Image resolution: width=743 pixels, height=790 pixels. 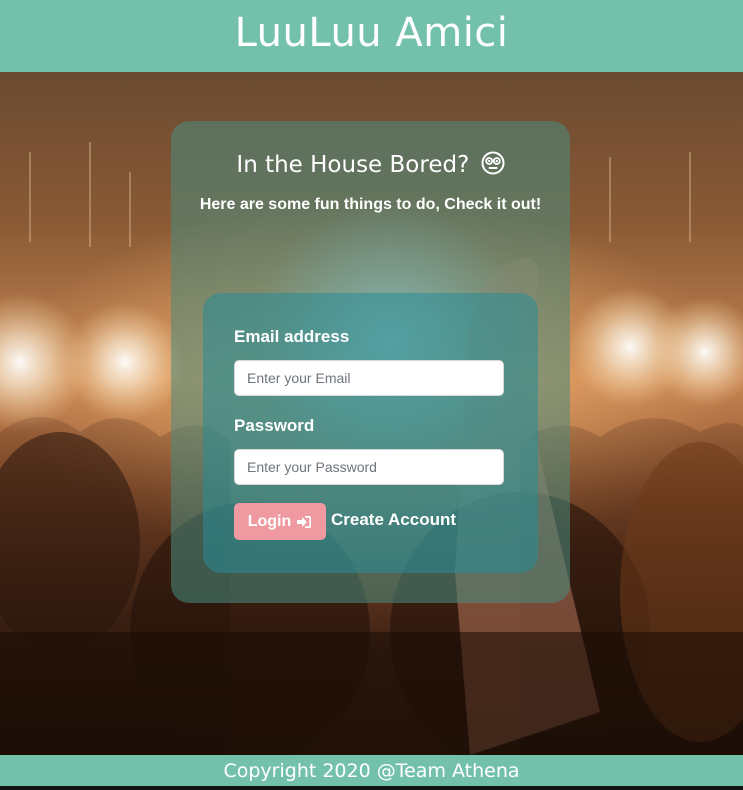 I want to click on card-heading: In the House Bored?, so click(x=370, y=164).